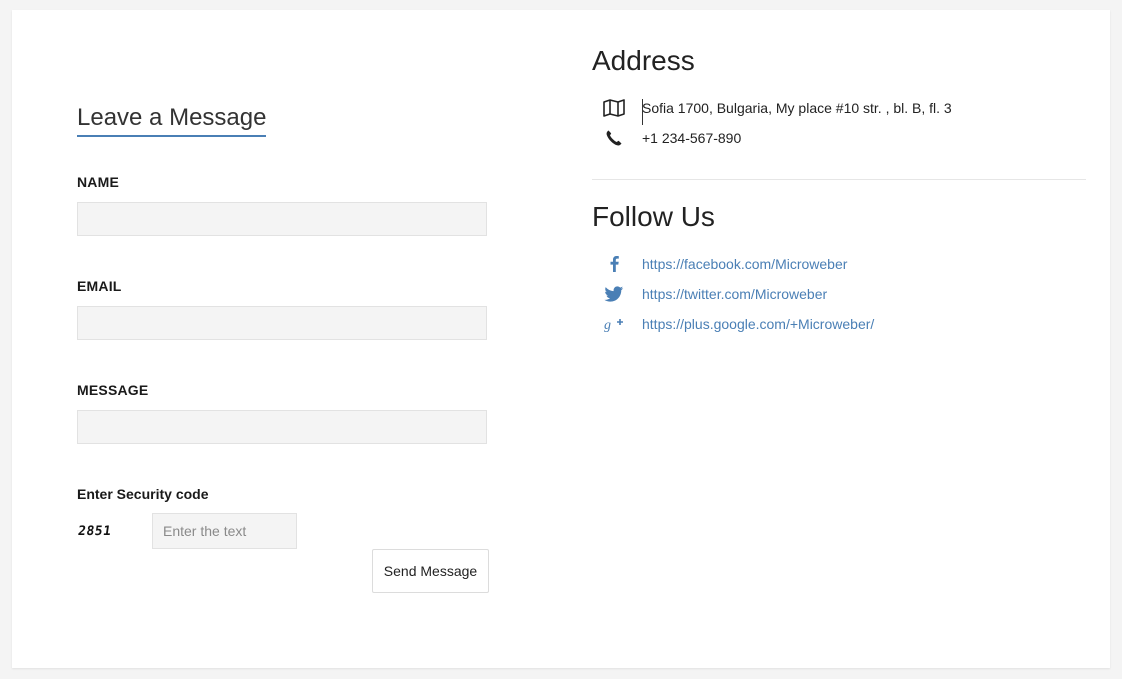 The width and height of the screenshot is (1122, 679). Describe the element at coordinates (98, 182) in the screenshot. I see `name-label: NAME` at that location.